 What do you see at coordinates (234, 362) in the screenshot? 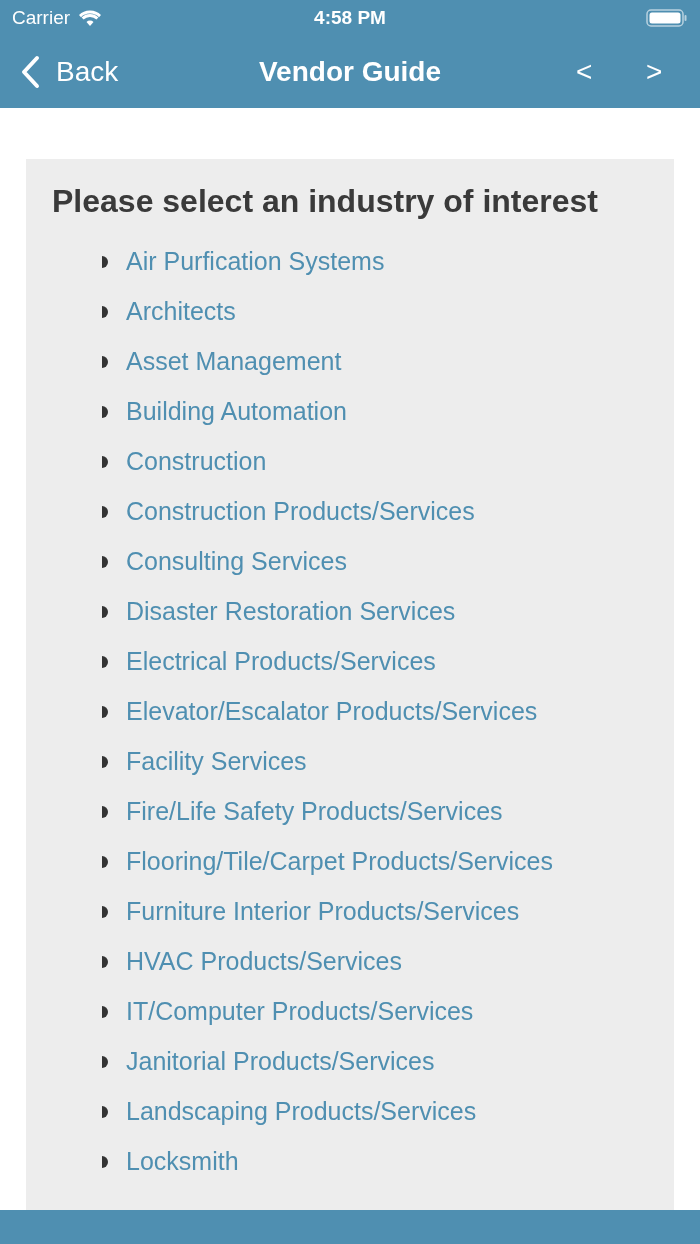
I see `industry-link: Asset Management` at bounding box center [234, 362].